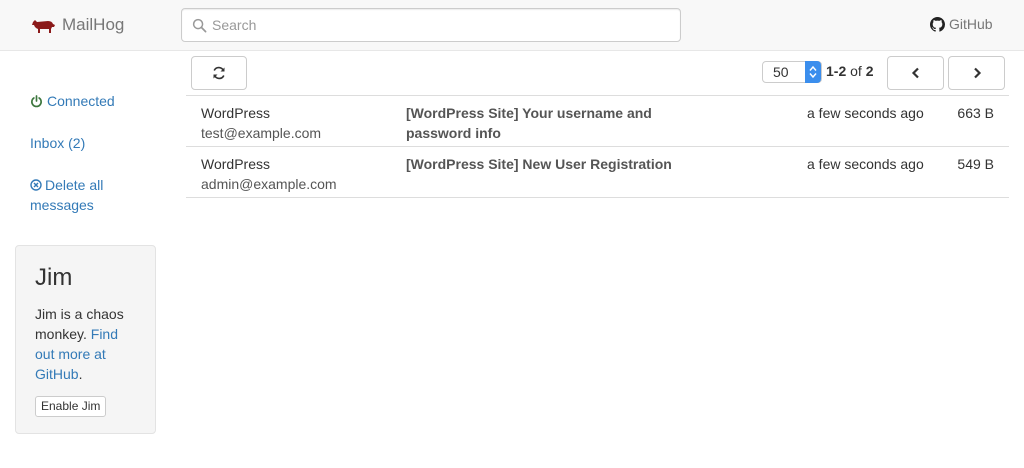 This screenshot has height=468, width=1024. I want to click on message-from-email: test@example.com, so click(261, 133).